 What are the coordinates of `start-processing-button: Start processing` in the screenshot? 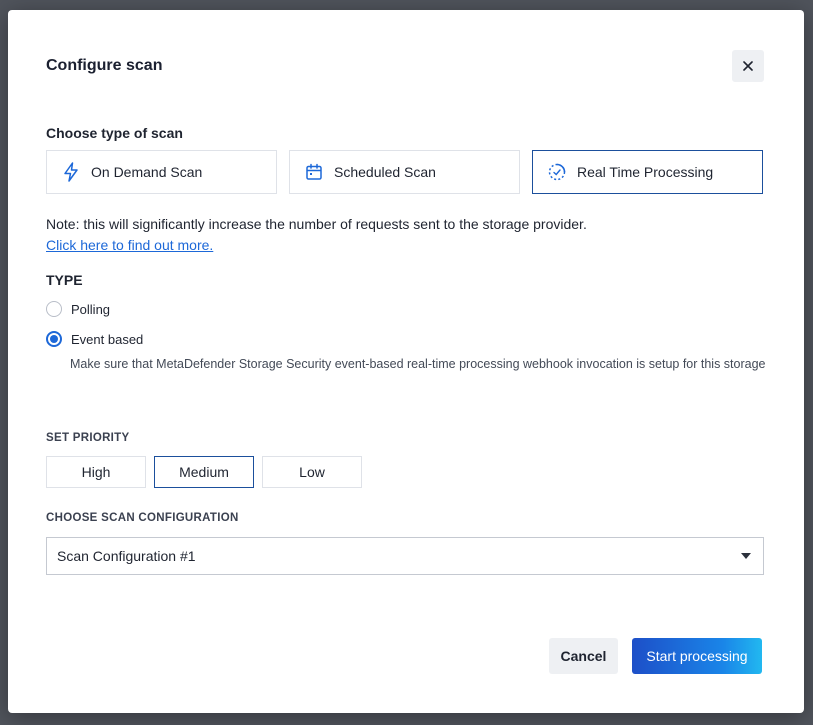 It's located at (697, 656).